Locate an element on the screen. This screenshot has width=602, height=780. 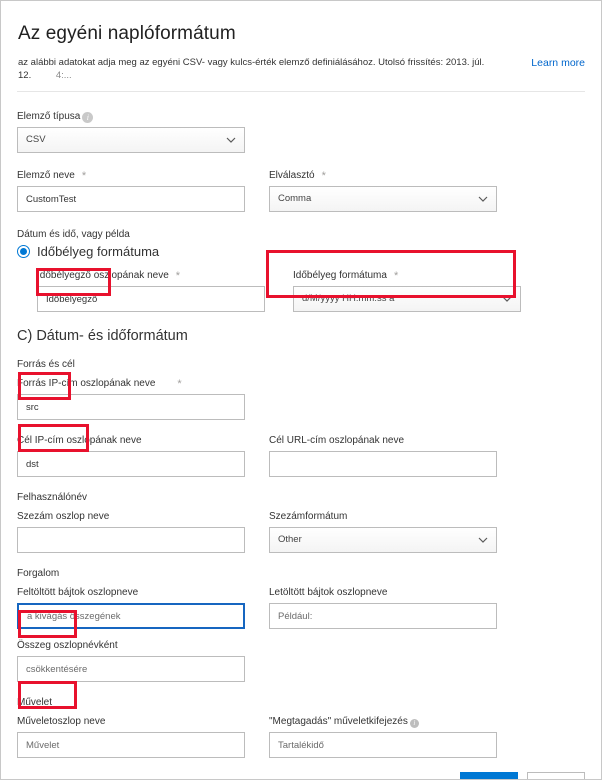
page-title: Az egyéni naplóformátum is located at coordinates (127, 33).